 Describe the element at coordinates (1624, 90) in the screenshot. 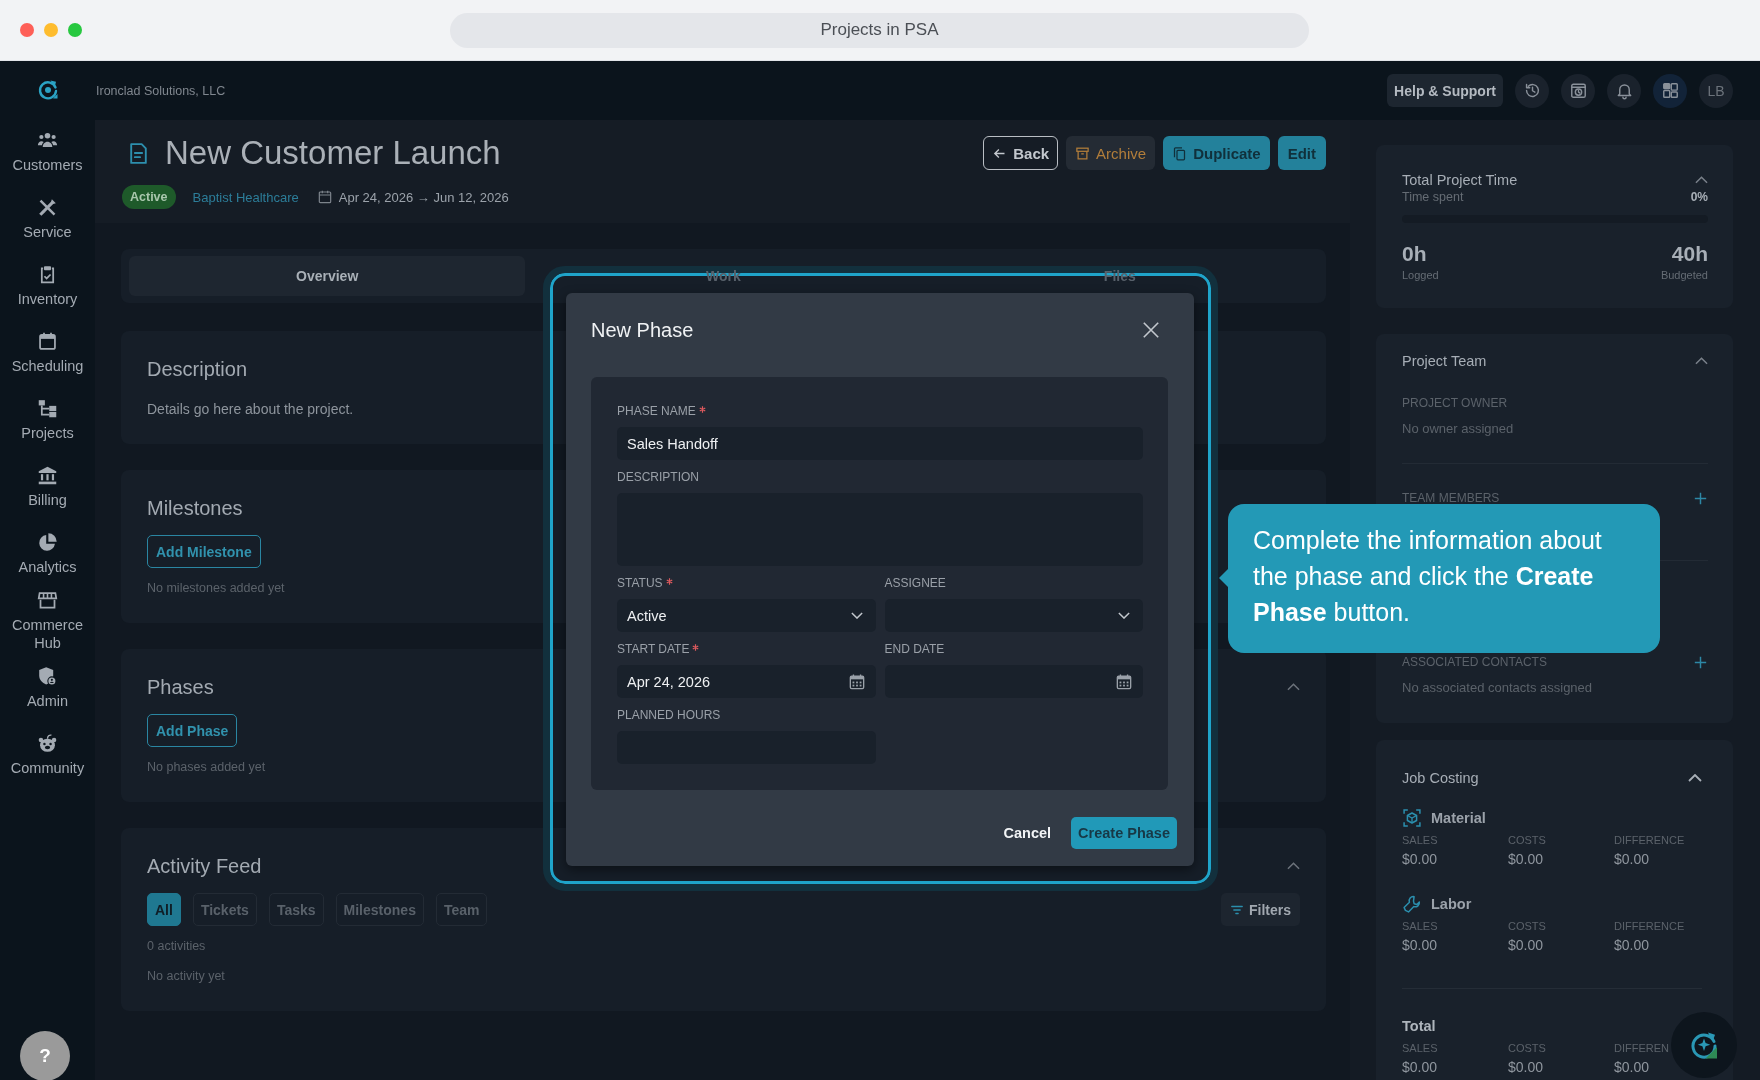

I see `notifications-button` at that location.